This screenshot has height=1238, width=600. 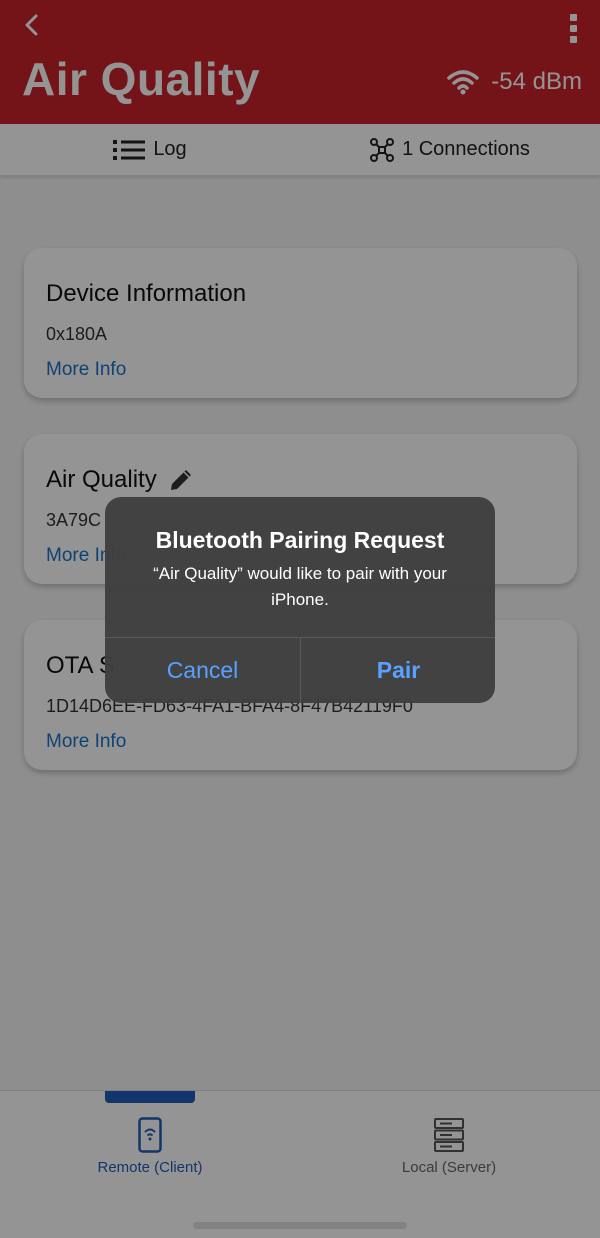 I want to click on pair-button: Pair, so click(x=398, y=670).